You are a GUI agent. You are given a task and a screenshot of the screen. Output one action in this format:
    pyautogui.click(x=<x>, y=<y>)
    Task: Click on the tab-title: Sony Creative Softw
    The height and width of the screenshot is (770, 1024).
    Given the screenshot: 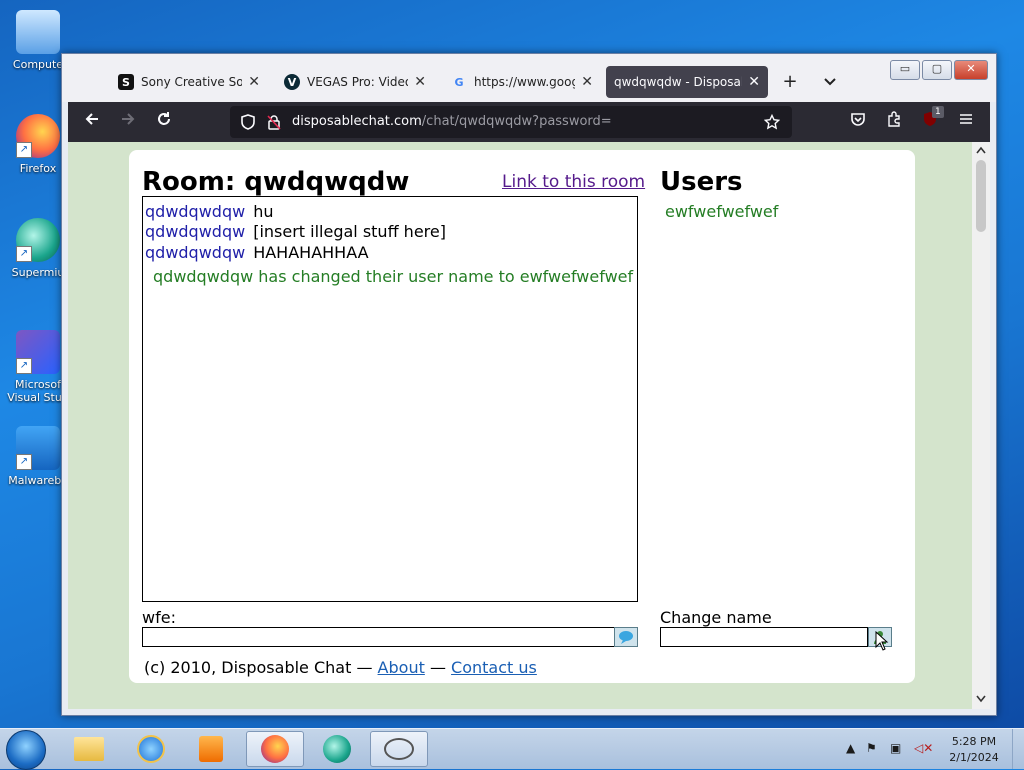 What is the action you would take?
    pyautogui.click(x=192, y=82)
    